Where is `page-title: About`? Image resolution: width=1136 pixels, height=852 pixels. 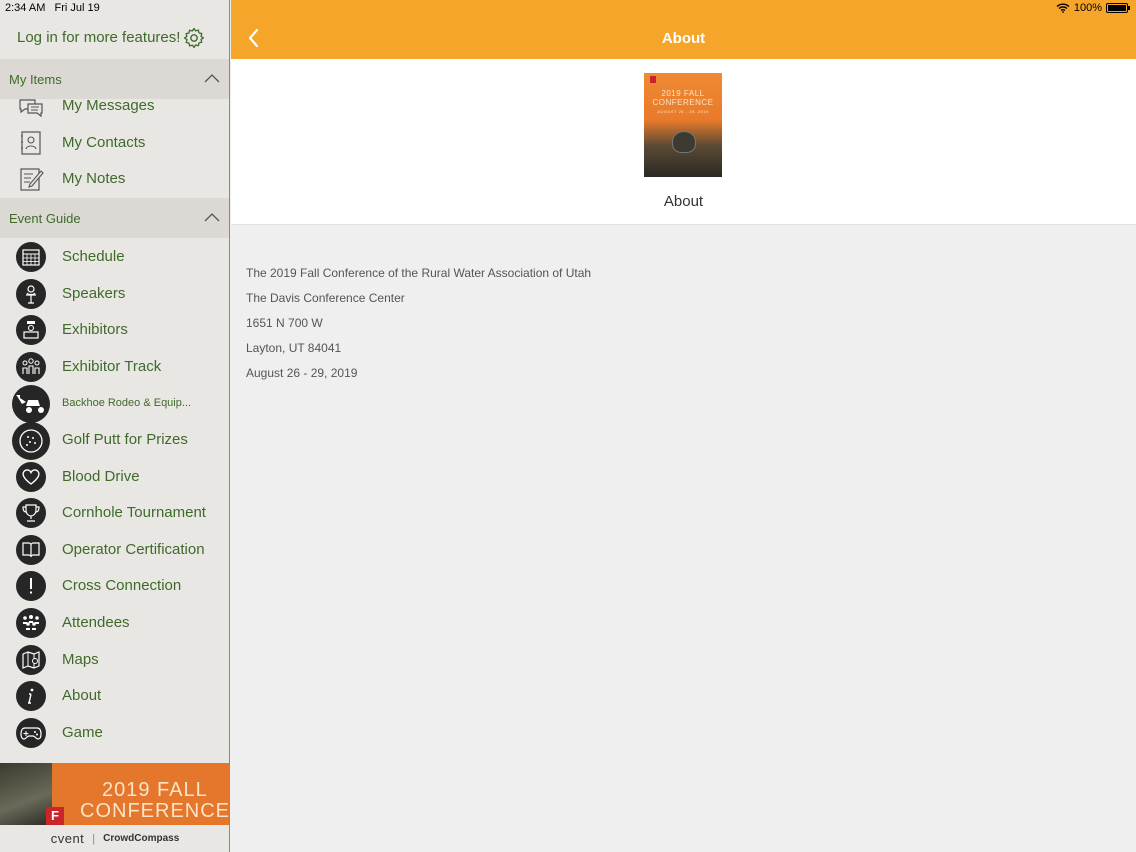 page-title: About is located at coordinates (683, 38).